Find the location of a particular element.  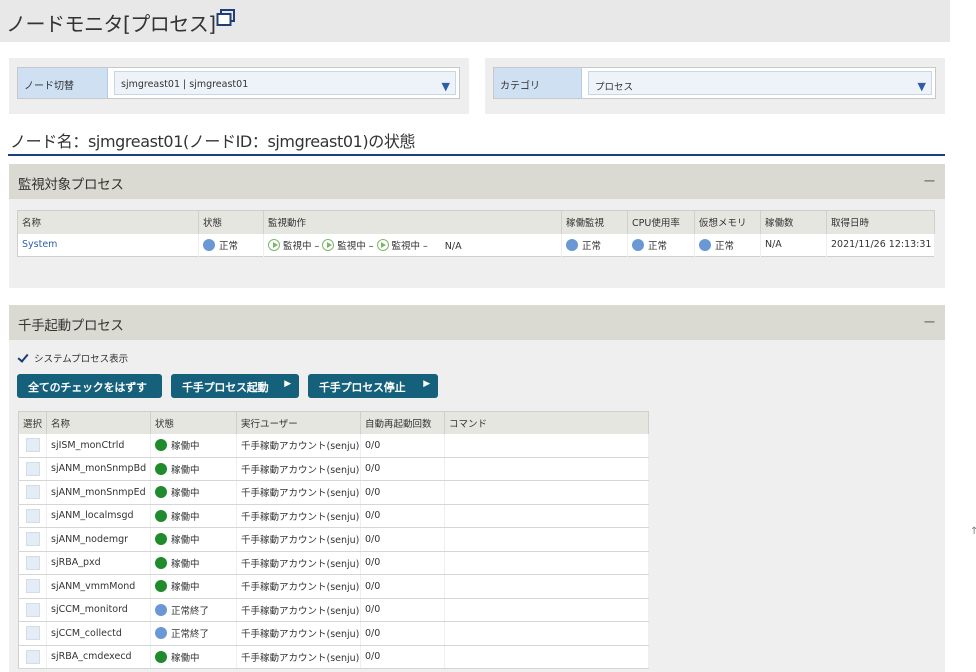

process-name: sjRBA_pxd is located at coordinates (76, 563).